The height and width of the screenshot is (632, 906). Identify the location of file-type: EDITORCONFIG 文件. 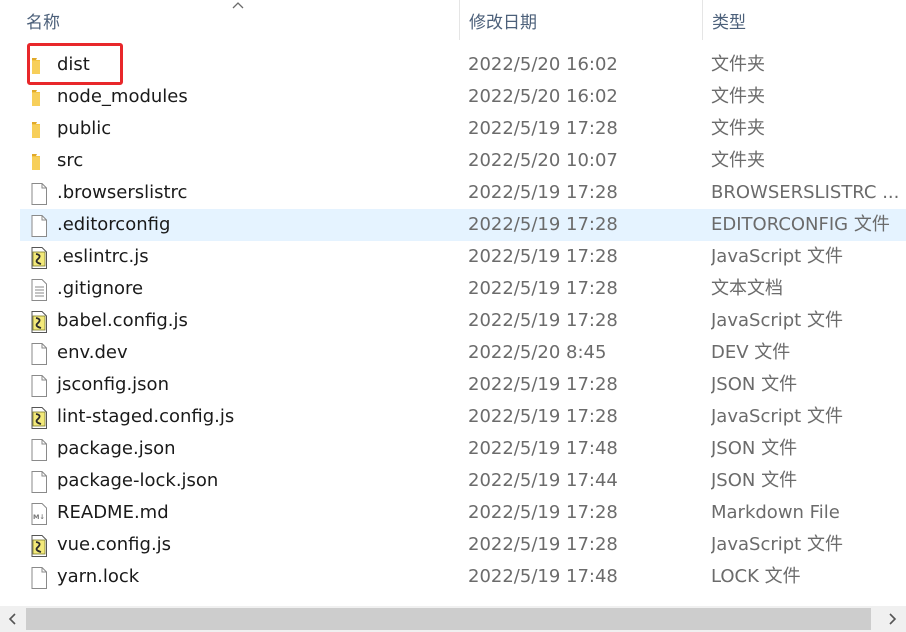
(800, 224).